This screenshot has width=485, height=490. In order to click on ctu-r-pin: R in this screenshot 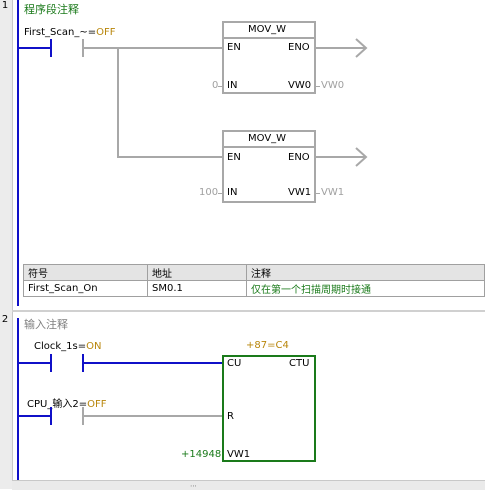, I will do `click(230, 416)`.